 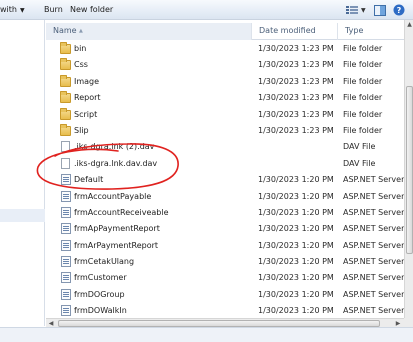 What do you see at coordinates (22, 173) in the screenshot?
I see `navigation-pane` at bounding box center [22, 173].